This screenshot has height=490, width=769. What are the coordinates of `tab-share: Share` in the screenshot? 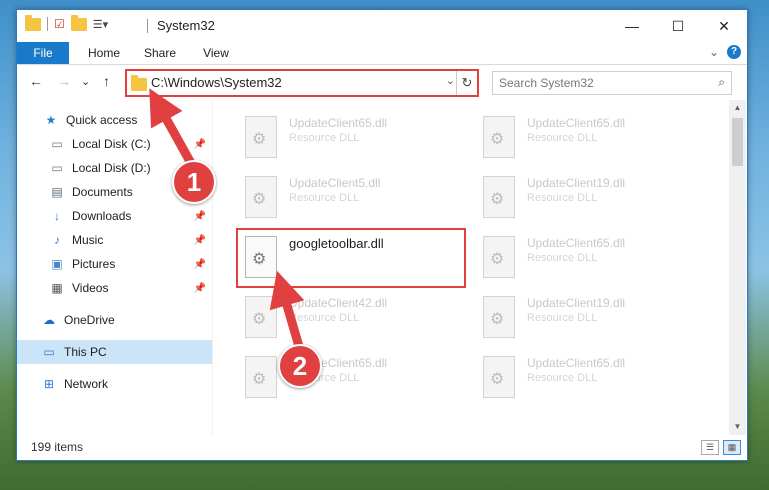 It's located at (160, 53).